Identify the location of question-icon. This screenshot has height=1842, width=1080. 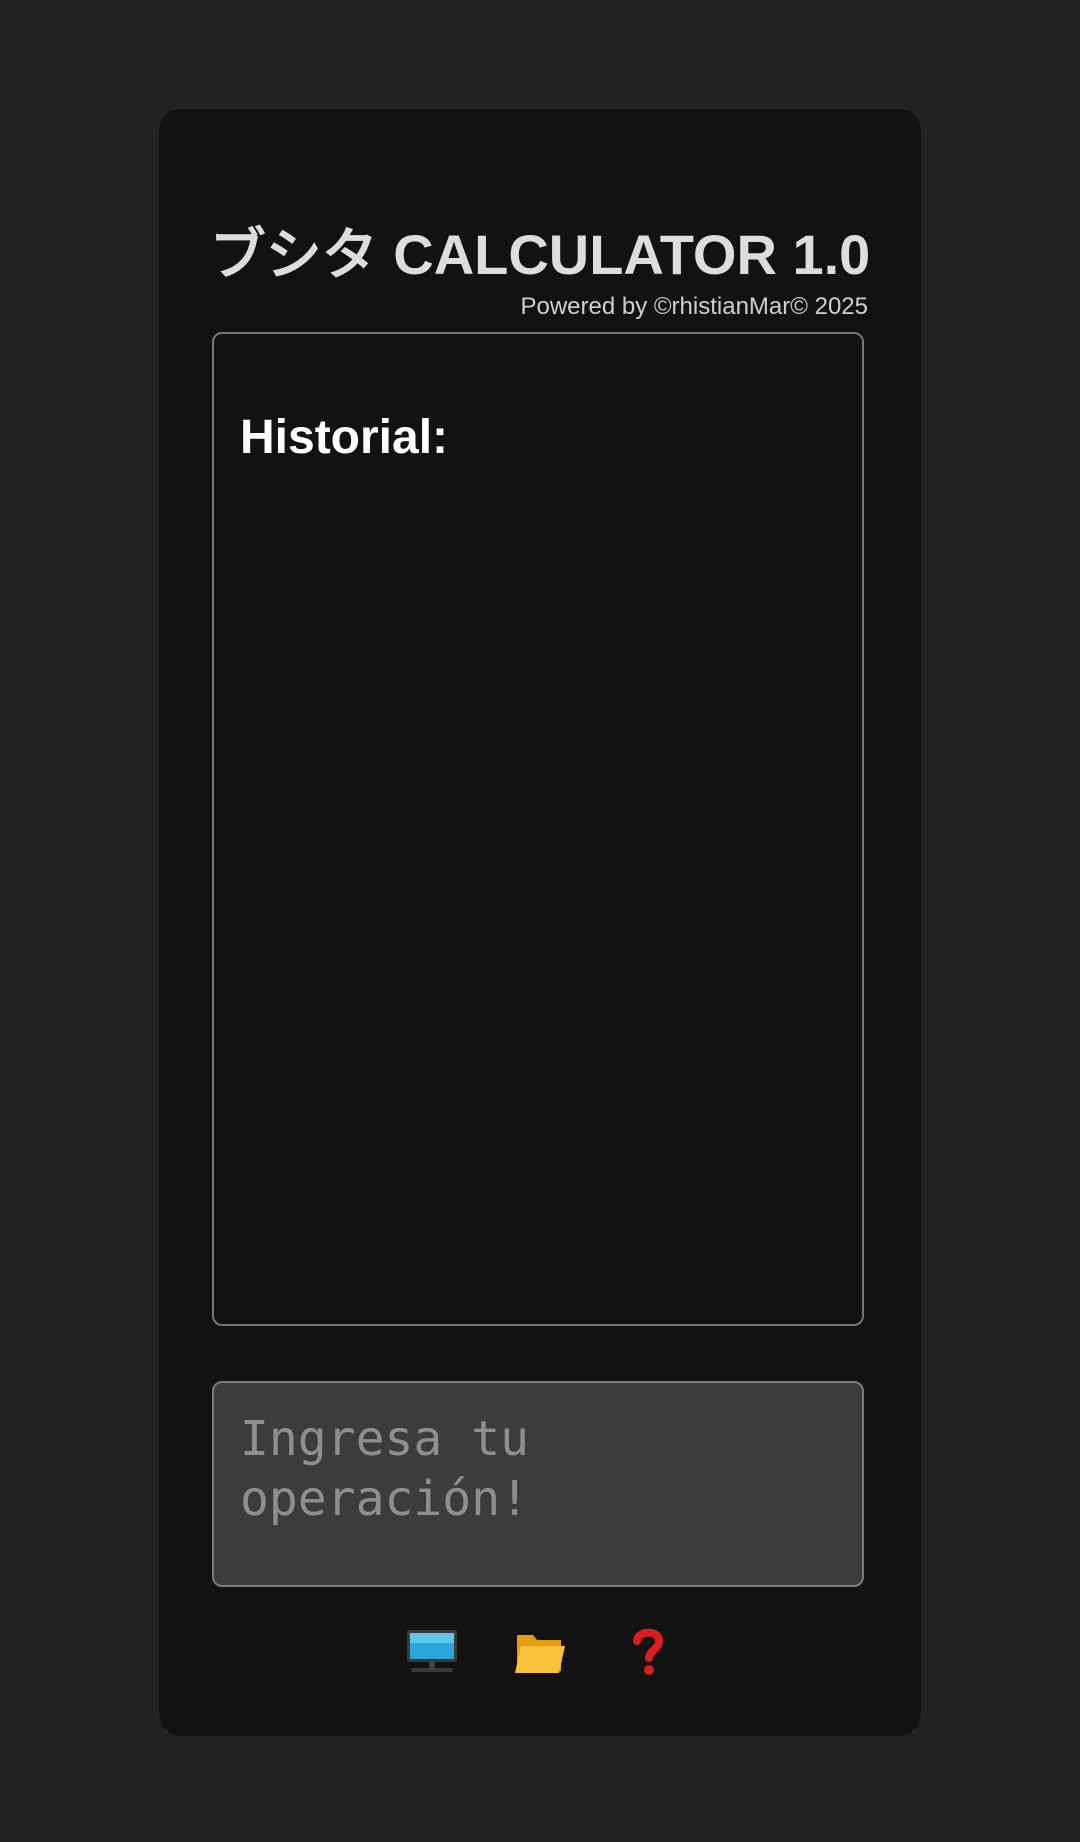
(648, 1651).